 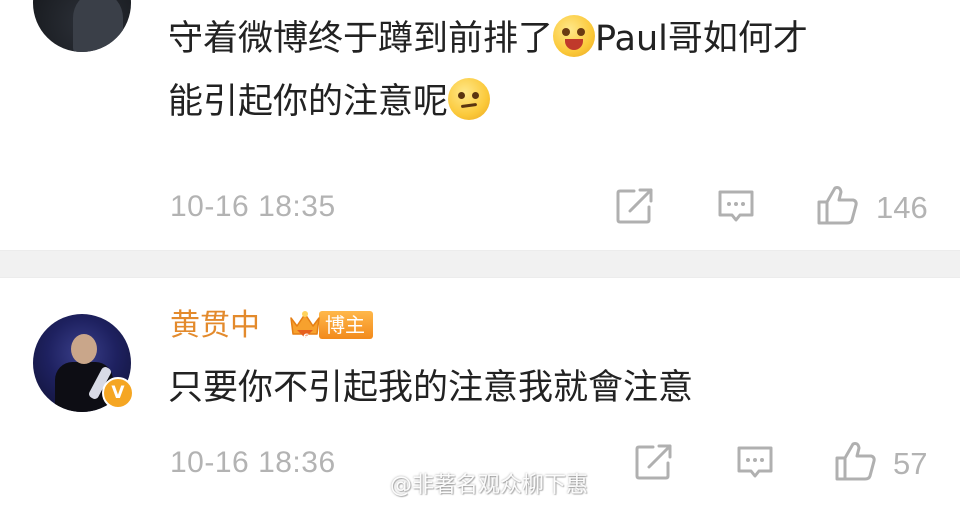 What do you see at coordinates (701, 39) in the screenshot?
I see `comment-text-part2: Paul哥如何才` at bounding box center [701, 39].